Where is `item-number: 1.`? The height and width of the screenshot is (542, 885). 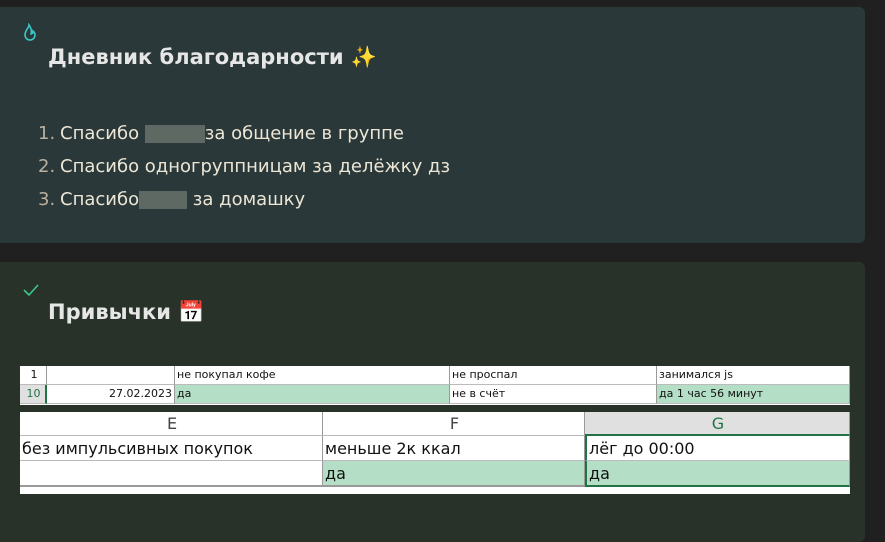 item-number: 1. is located at coordinates (47, 133).